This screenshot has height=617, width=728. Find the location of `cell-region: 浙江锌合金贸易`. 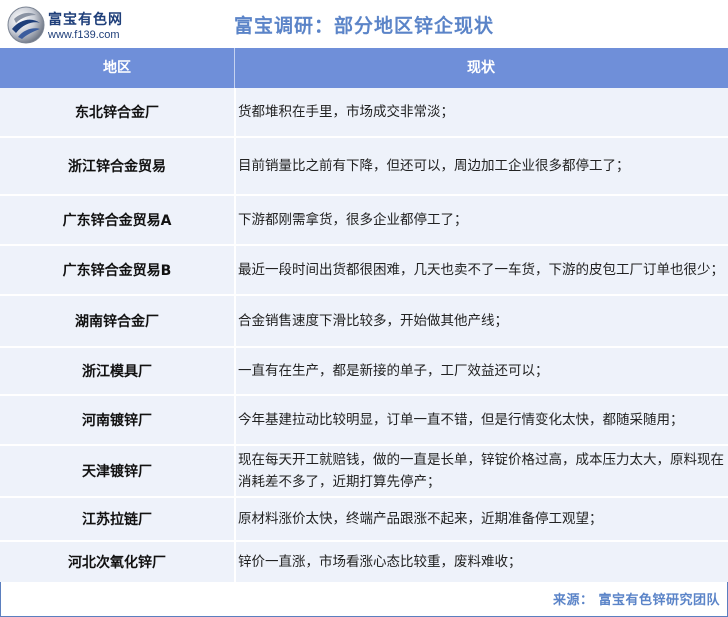

cell-region: 浙江锌合金贸易 is located at coordinates (117, 167).